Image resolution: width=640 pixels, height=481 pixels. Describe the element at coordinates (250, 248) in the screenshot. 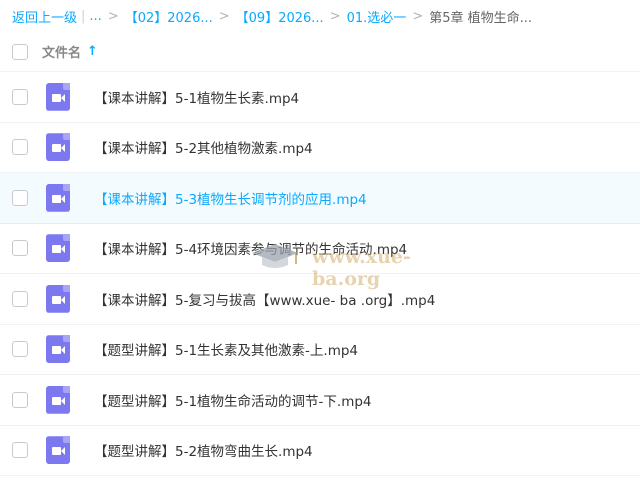

I see `file-name: 【课本讲解】5-4环境因素参与调节的生命活动.mp4` at that location.